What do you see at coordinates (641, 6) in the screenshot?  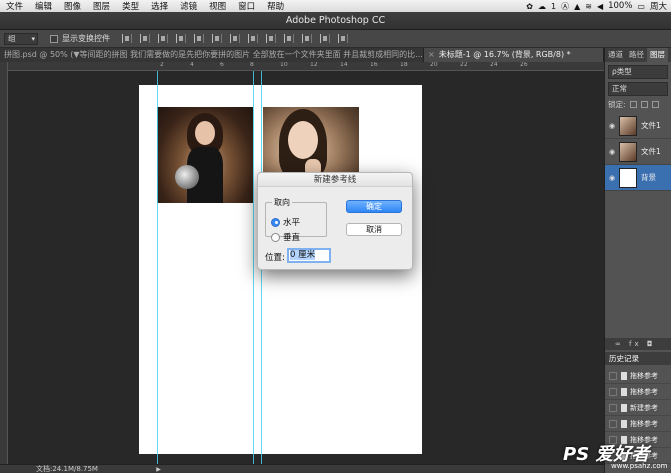 I see `battery-icon: ▭` at bounding box center [641, 6].